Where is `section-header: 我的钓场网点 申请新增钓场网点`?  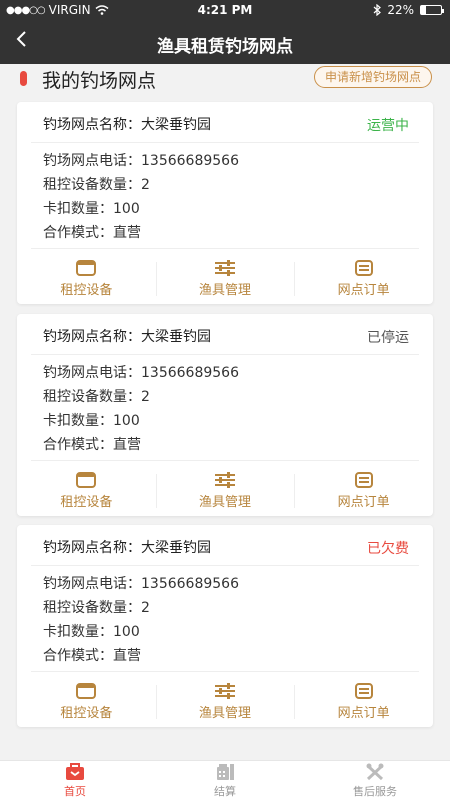 section-header: 我的钓场网点 申请新增钓场网点 is located at coordinates (225, 79).